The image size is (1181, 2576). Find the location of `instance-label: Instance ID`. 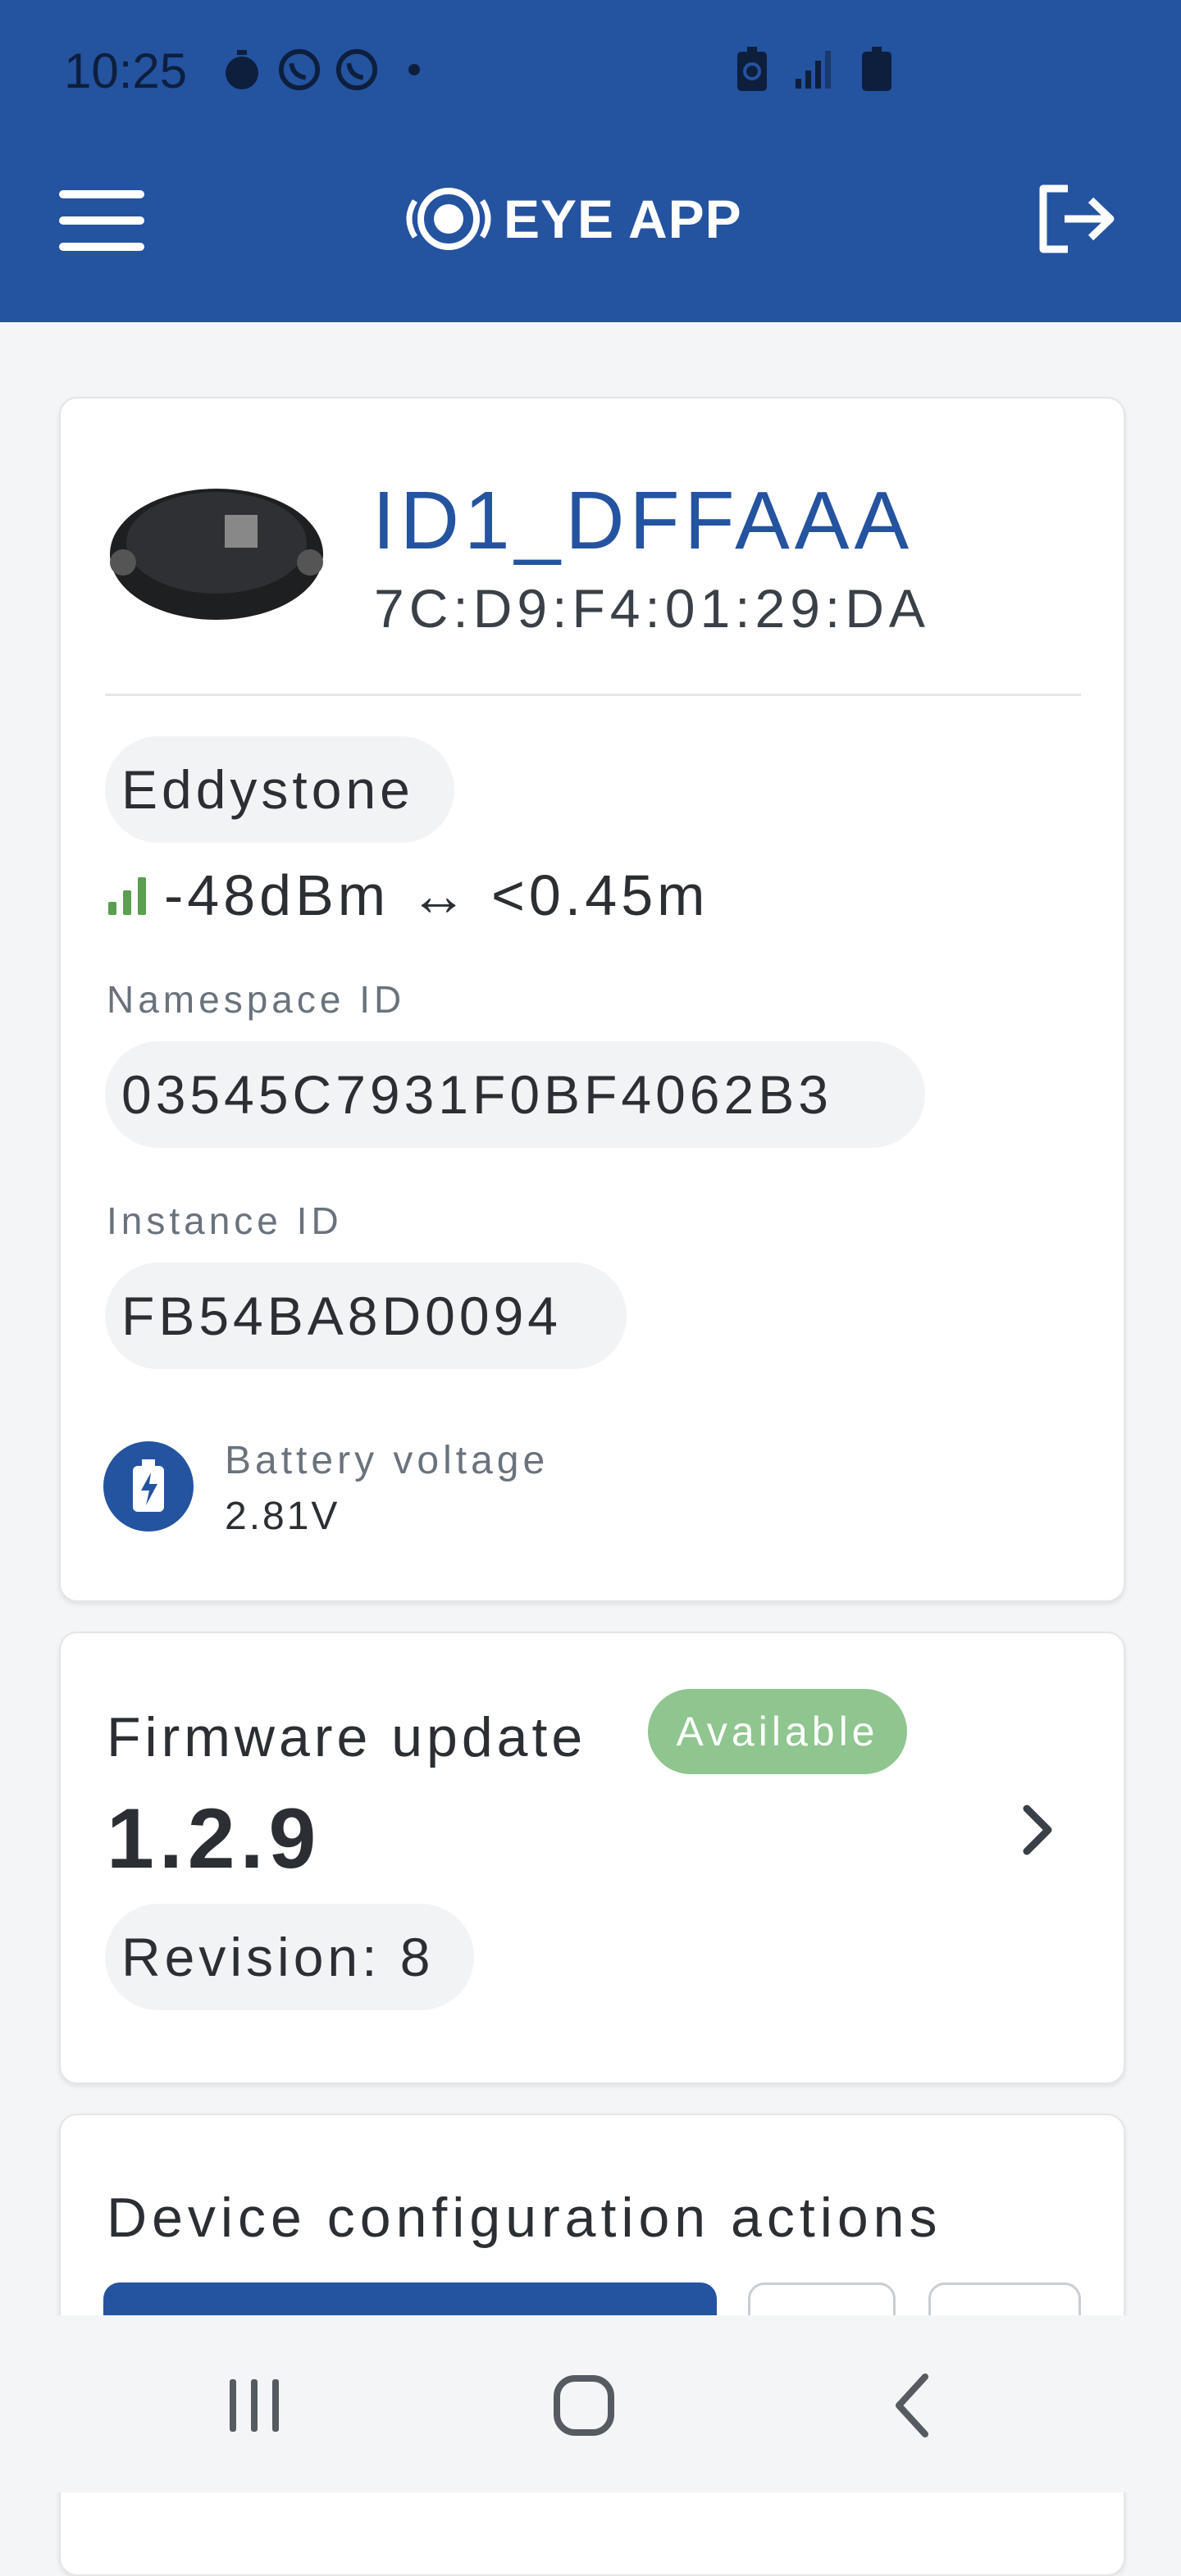

instance-label: Instance ID is located at coordinates (225, 1221).